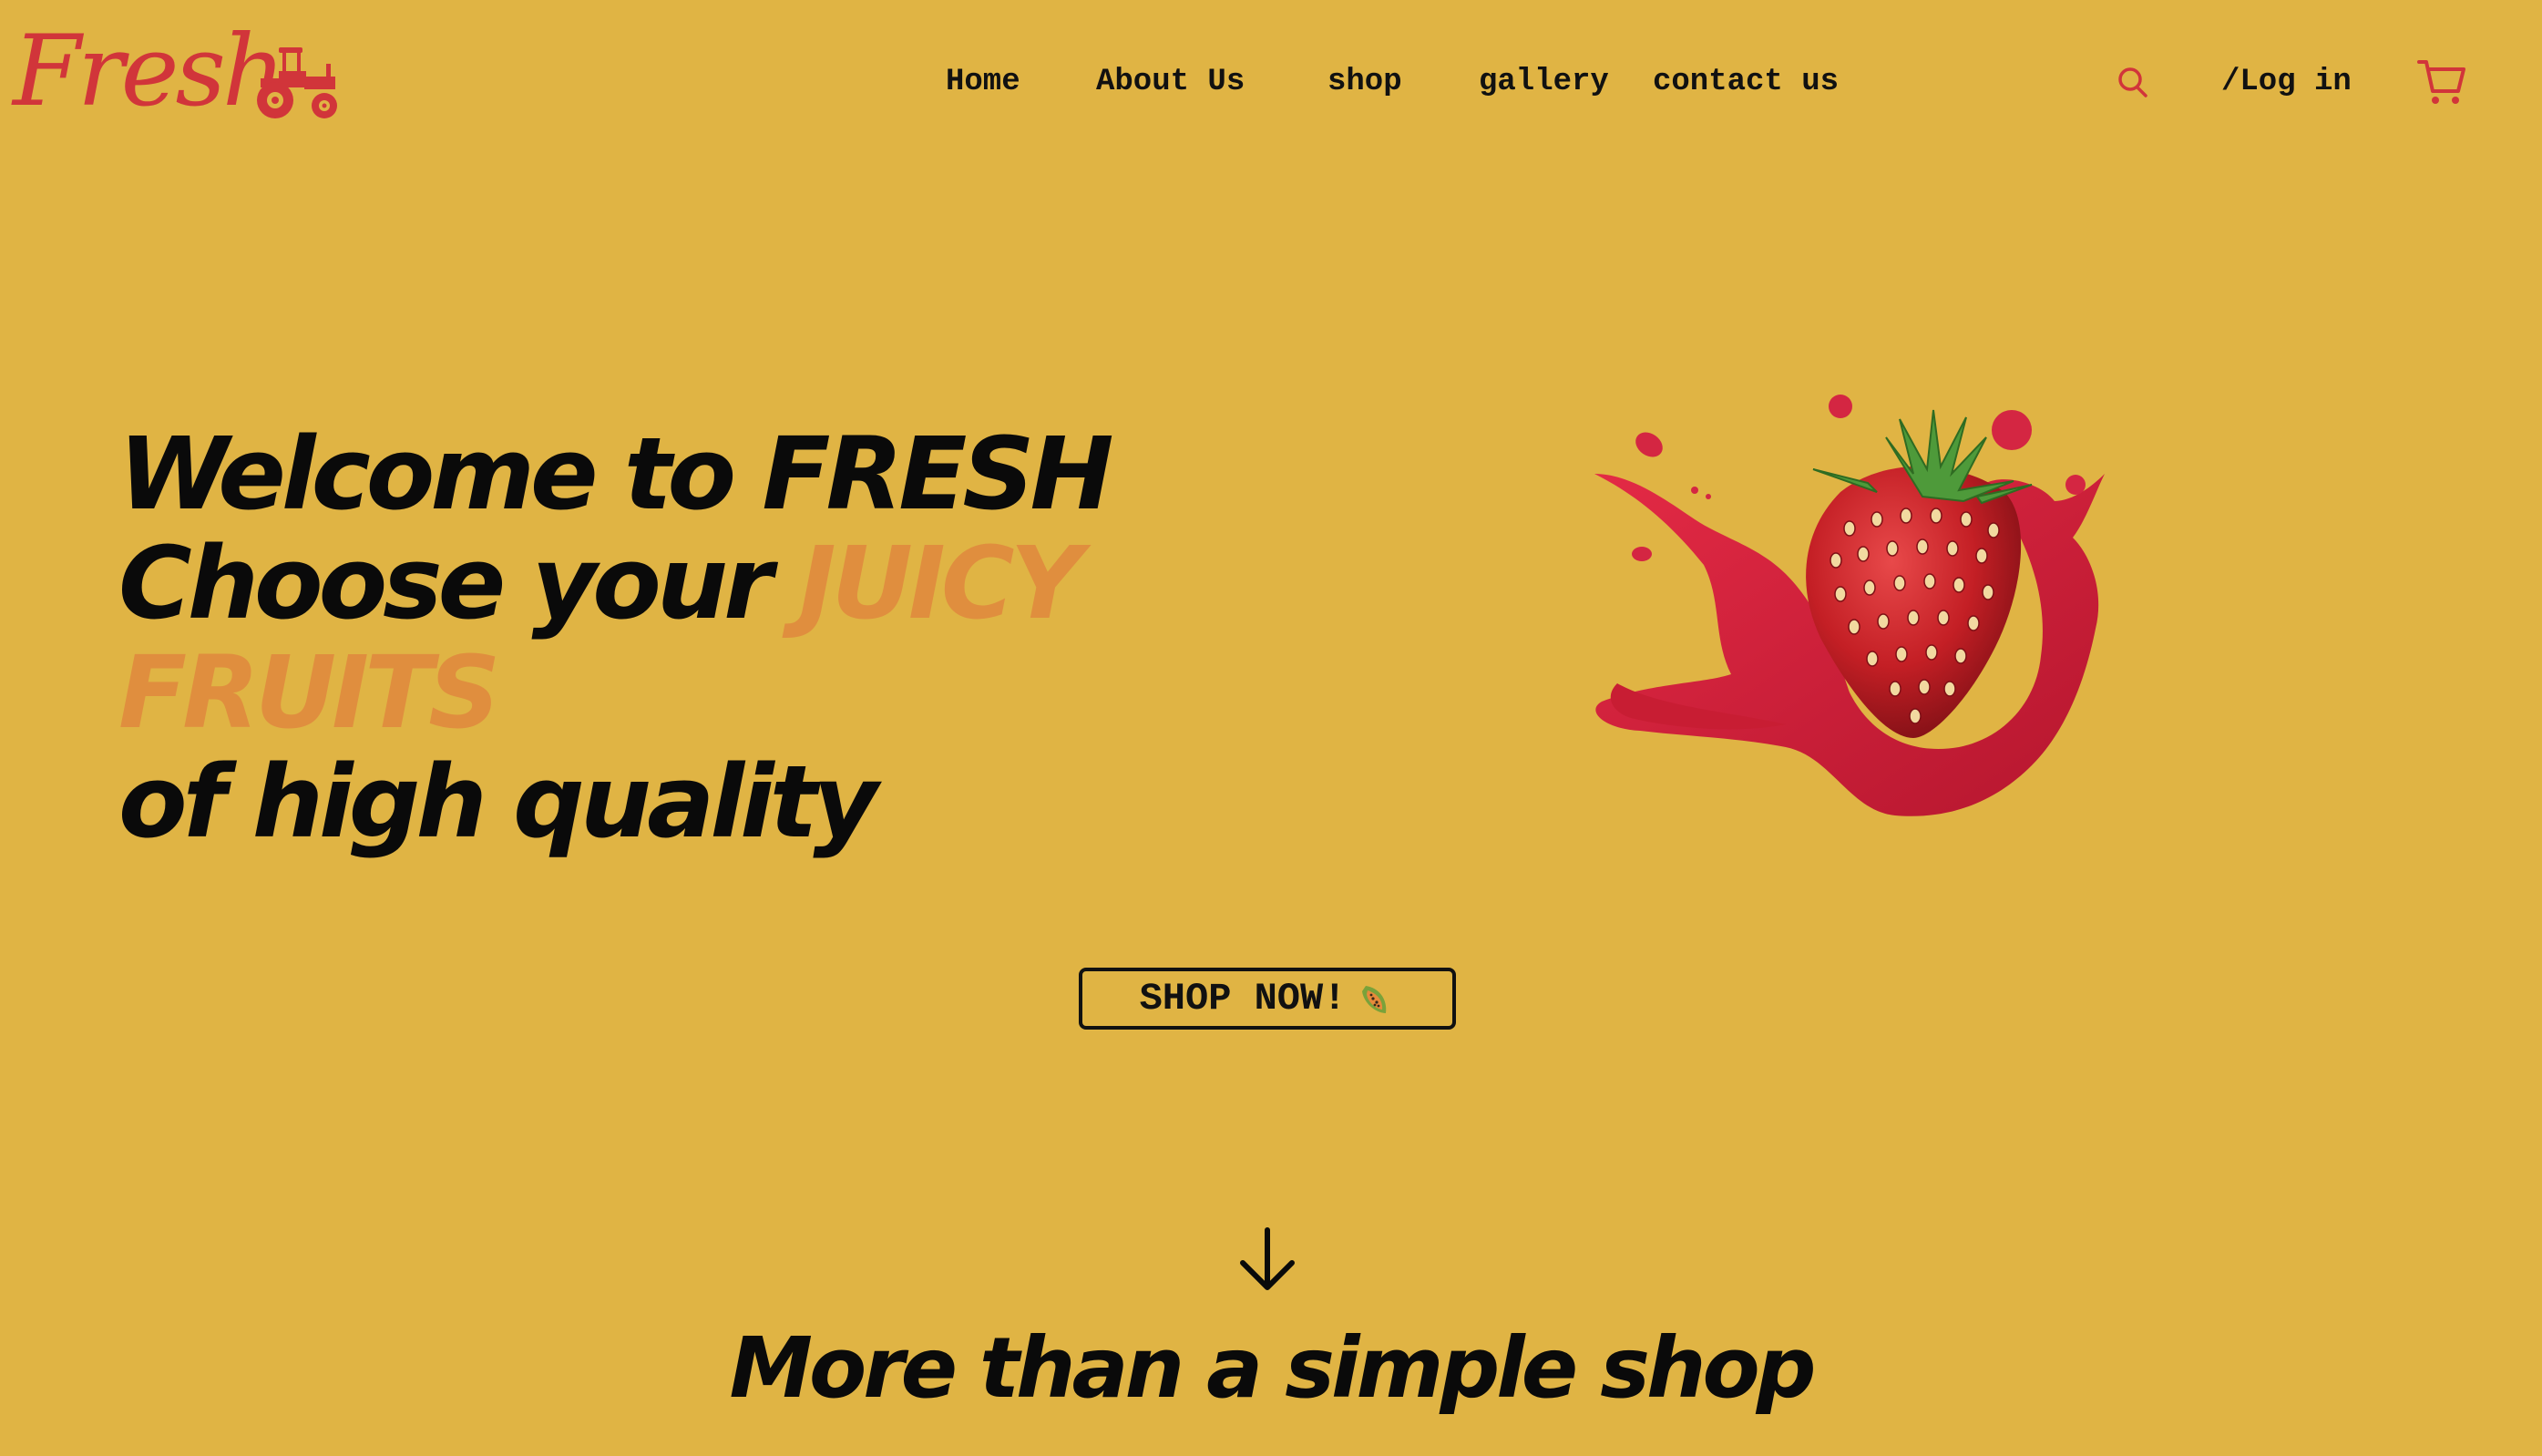 The width and height of the screenshot is (2542, 1456). What do you see at coordinates (983, 82) in the screenshot?
I see `nav-item-home: Home` at bounding box center [983, 82].